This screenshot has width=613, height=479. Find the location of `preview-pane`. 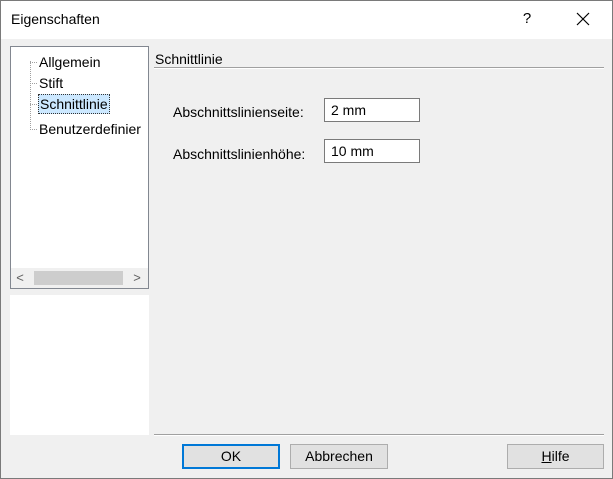

preview-pane is located at coordinates (79, 365).